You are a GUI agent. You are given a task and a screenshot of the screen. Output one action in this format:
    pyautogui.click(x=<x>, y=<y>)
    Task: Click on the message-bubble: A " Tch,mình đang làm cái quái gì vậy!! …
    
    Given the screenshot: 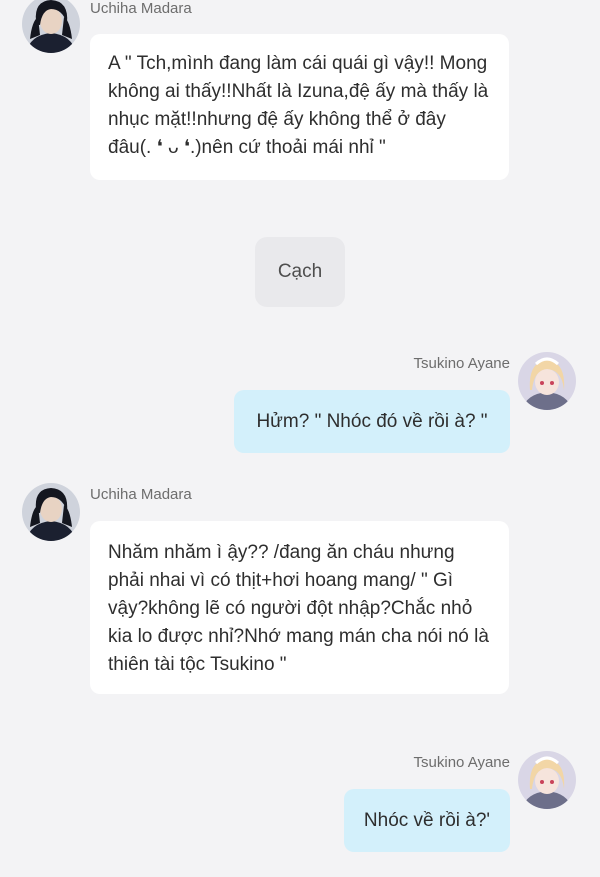 What is the action you would take?
    pyautogui.click(x=299, y=107)
    